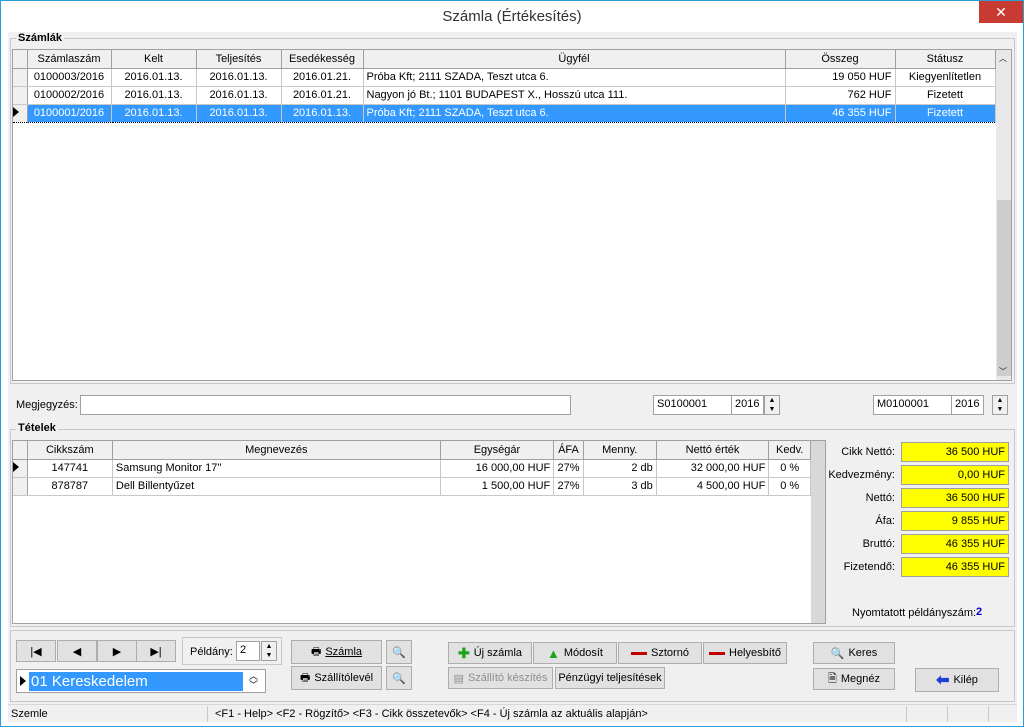 Image resolution: width=1024 pixels, height=727 pixels. What do you see at coordinates (955, 544) in the screenshot?
I see `brutto-value: 46 355 HUF` at bounding box center [955, 544].